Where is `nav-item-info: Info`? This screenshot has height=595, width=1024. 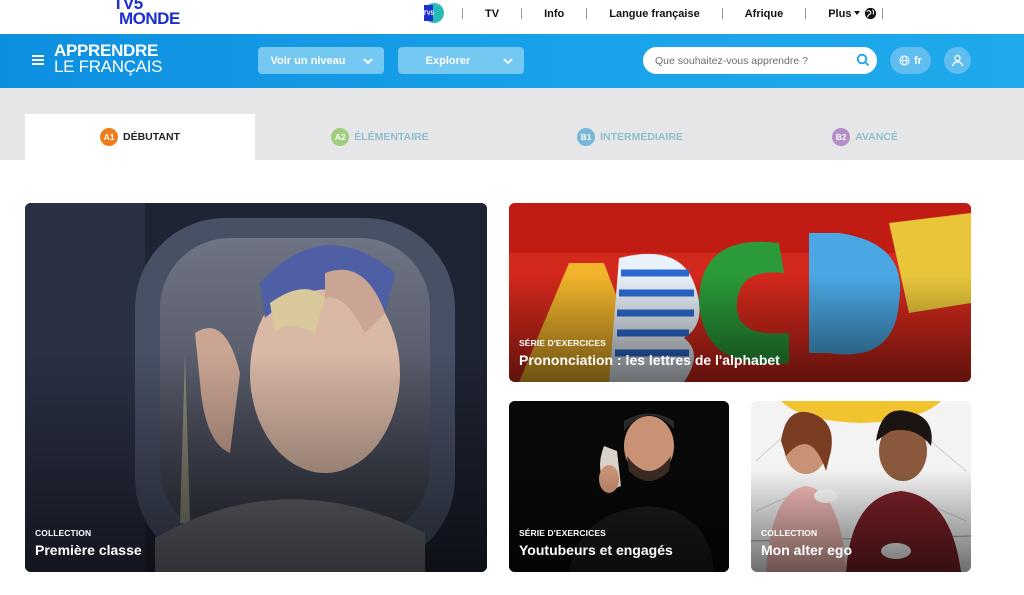
nav-item-info: Info is located at coordinates (554, 14).